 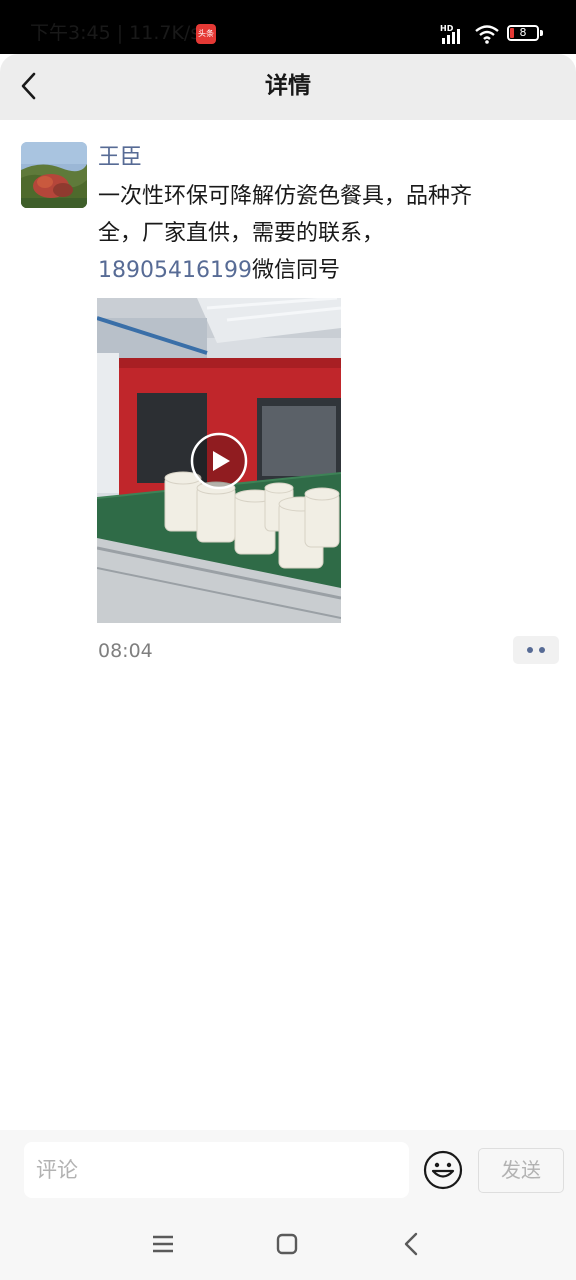 I want to click on smiley-icon, so click(x=443, y=1170).